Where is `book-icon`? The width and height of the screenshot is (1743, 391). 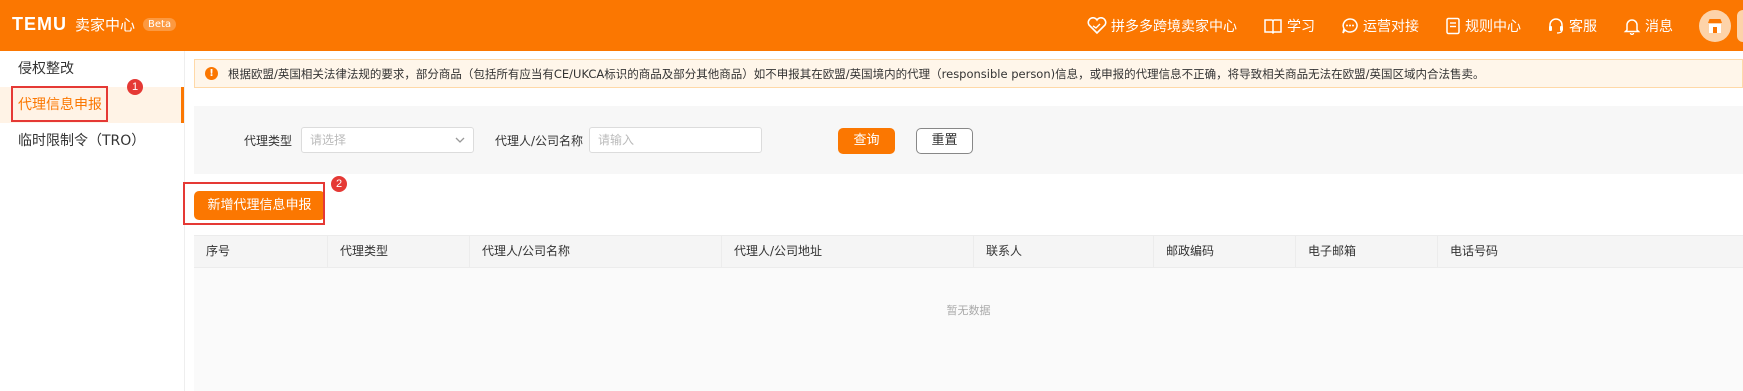 book-icon is located at coordinates (1273, 26).